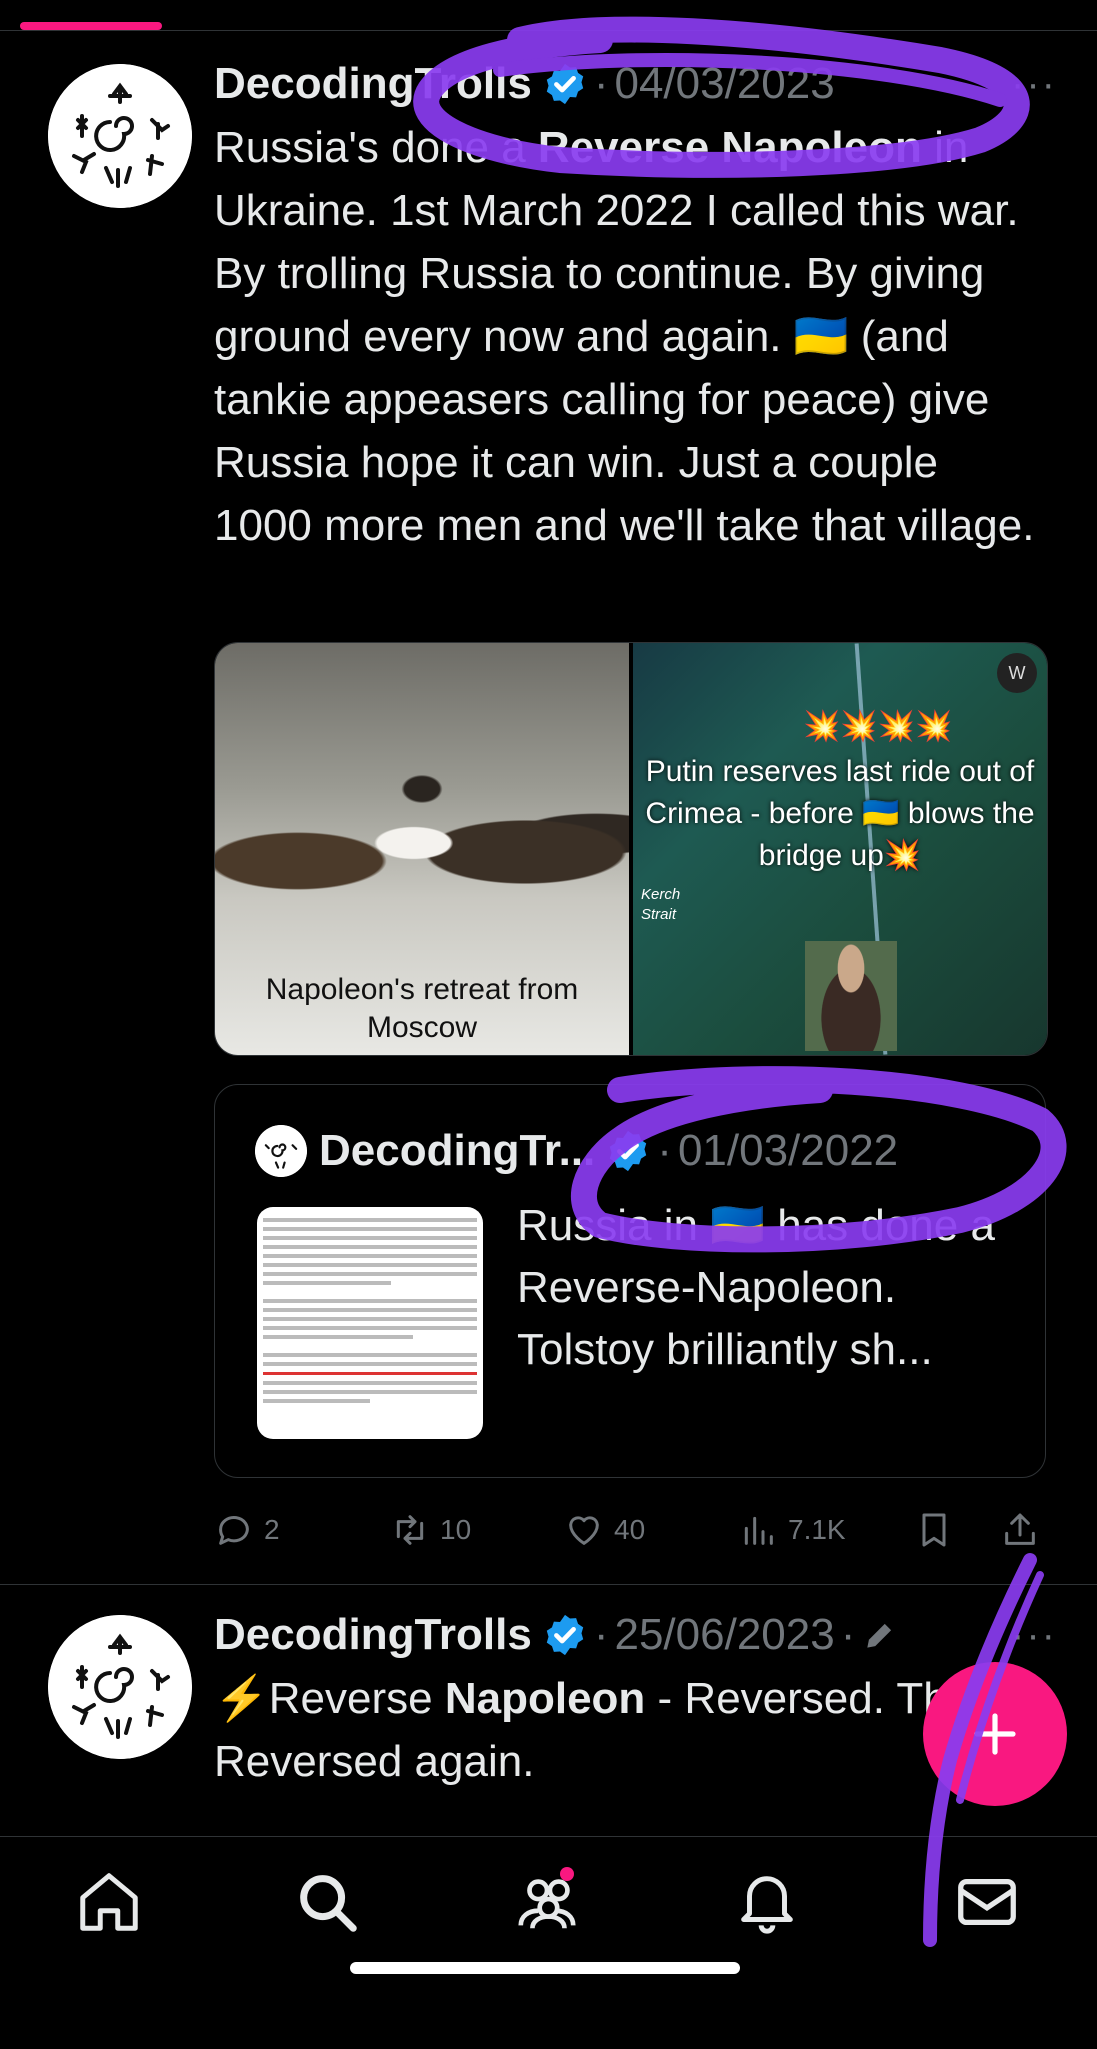 This screenshot has height=2049, width=1097. I want to click on retweet-count: 10, so click(456, 1529).